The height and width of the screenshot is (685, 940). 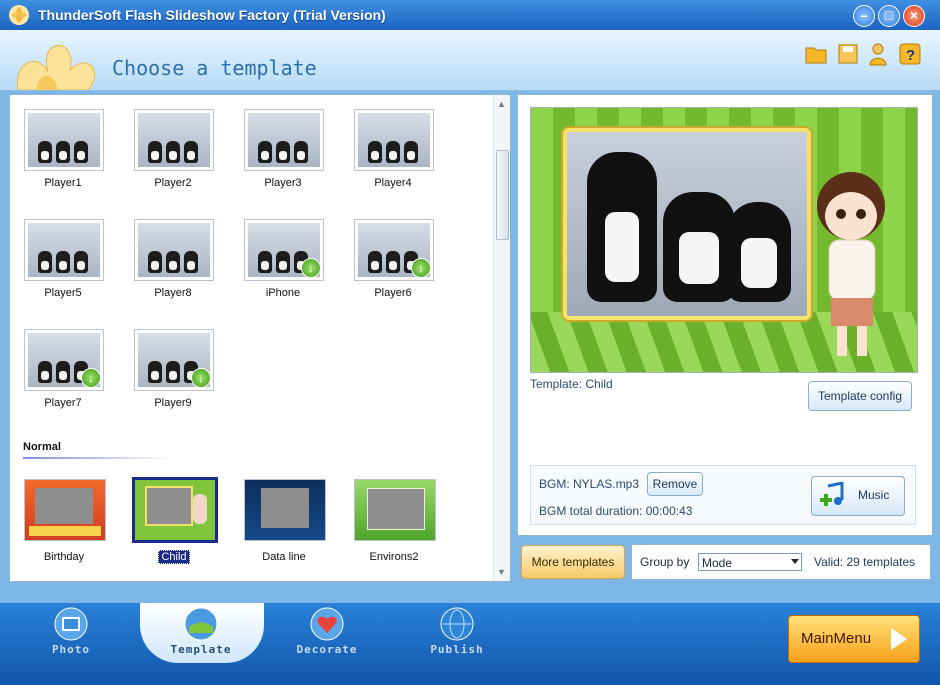 I want to click on scroll-up-arrow-icon: ▲, so click(x=501, y=104).